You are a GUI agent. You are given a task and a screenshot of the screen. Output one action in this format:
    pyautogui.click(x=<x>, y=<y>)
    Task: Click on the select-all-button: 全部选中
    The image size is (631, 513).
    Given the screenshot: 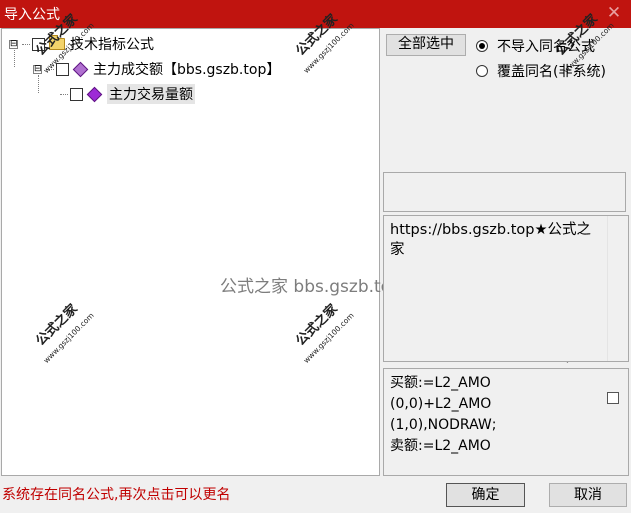 What is the action you would take?
    pyautogui.click(x=426, y=45)
    